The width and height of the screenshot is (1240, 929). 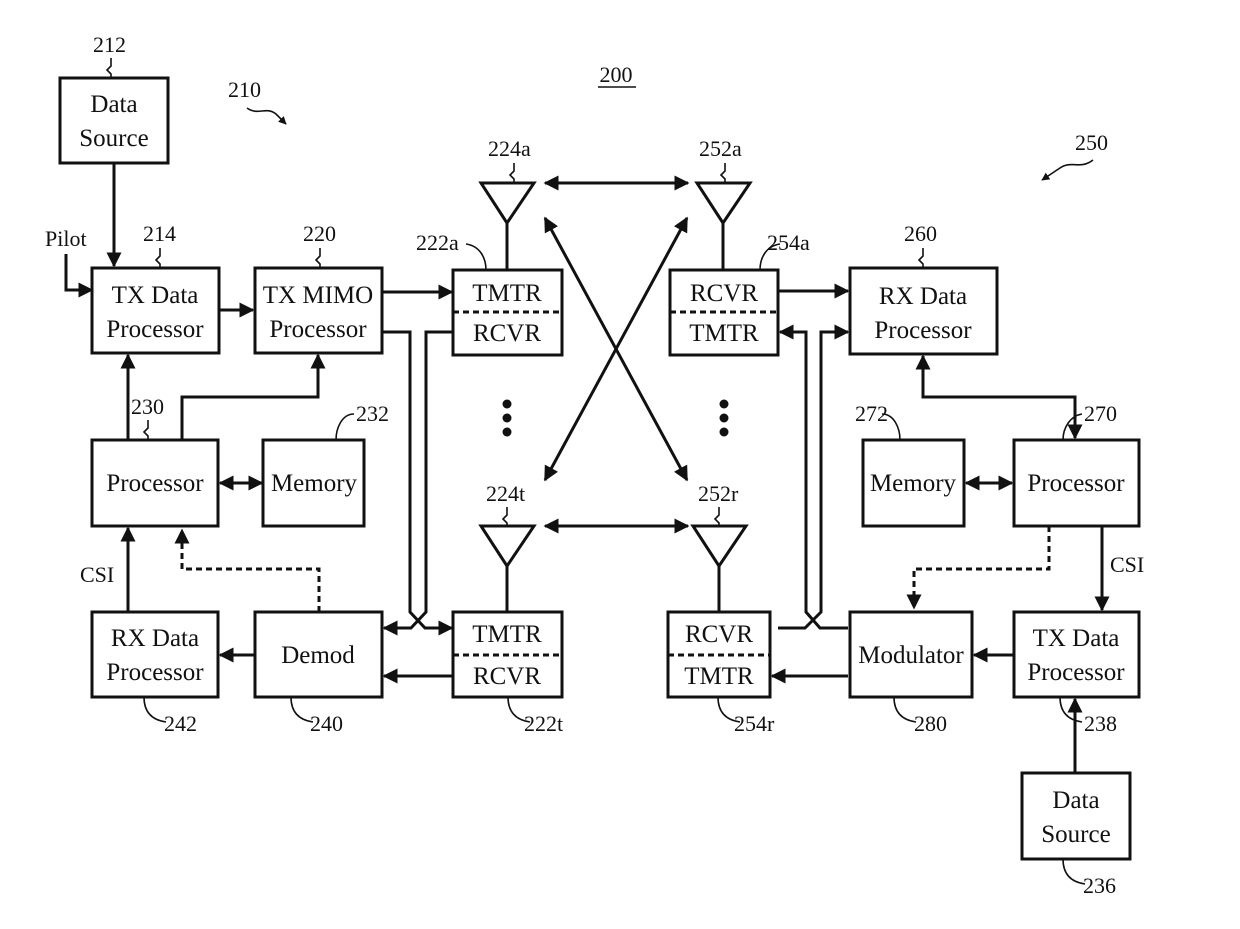 What do you see at coordinates (720, 148) in the screenshot?
I see `ref-252a: 252a` at bounding box center [720, 148].